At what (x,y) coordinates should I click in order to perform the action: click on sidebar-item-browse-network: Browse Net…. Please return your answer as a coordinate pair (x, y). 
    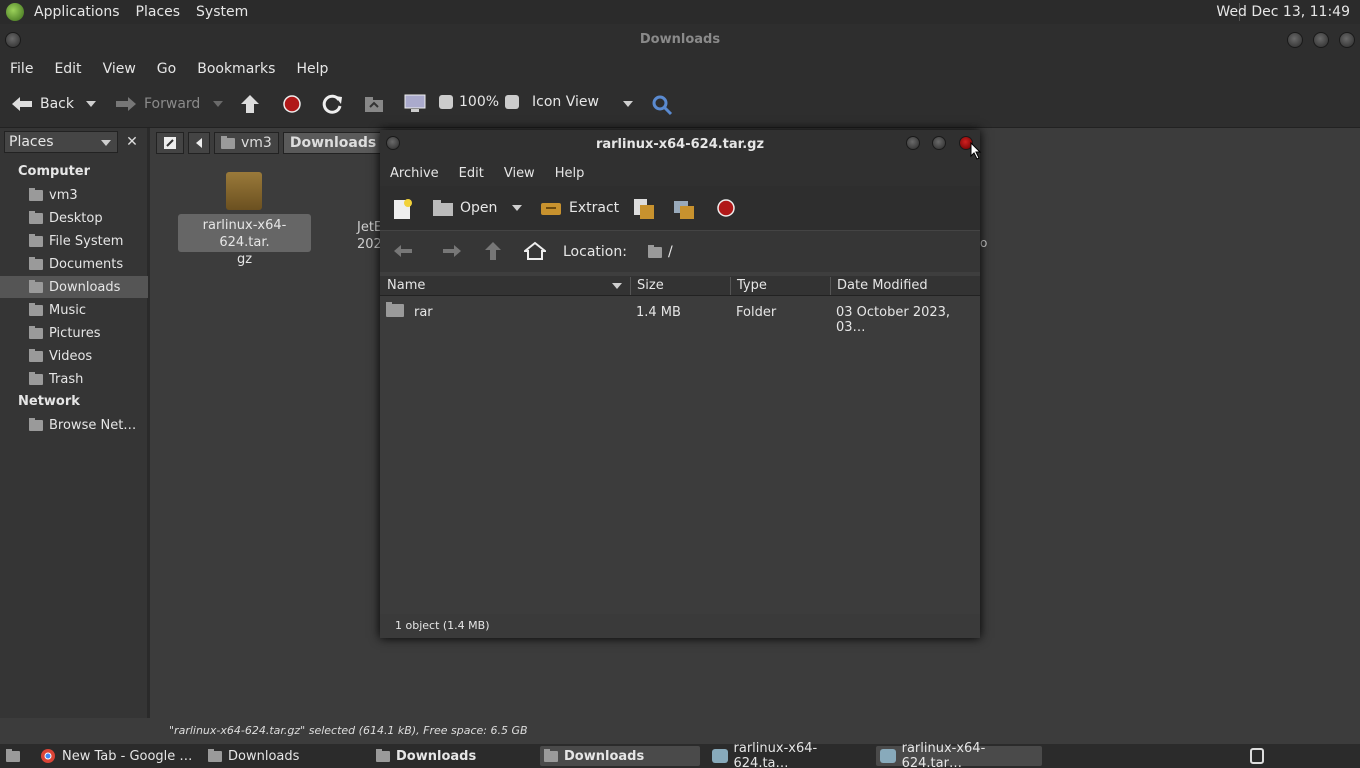
    Looking at the image, I should click on (74, 425).